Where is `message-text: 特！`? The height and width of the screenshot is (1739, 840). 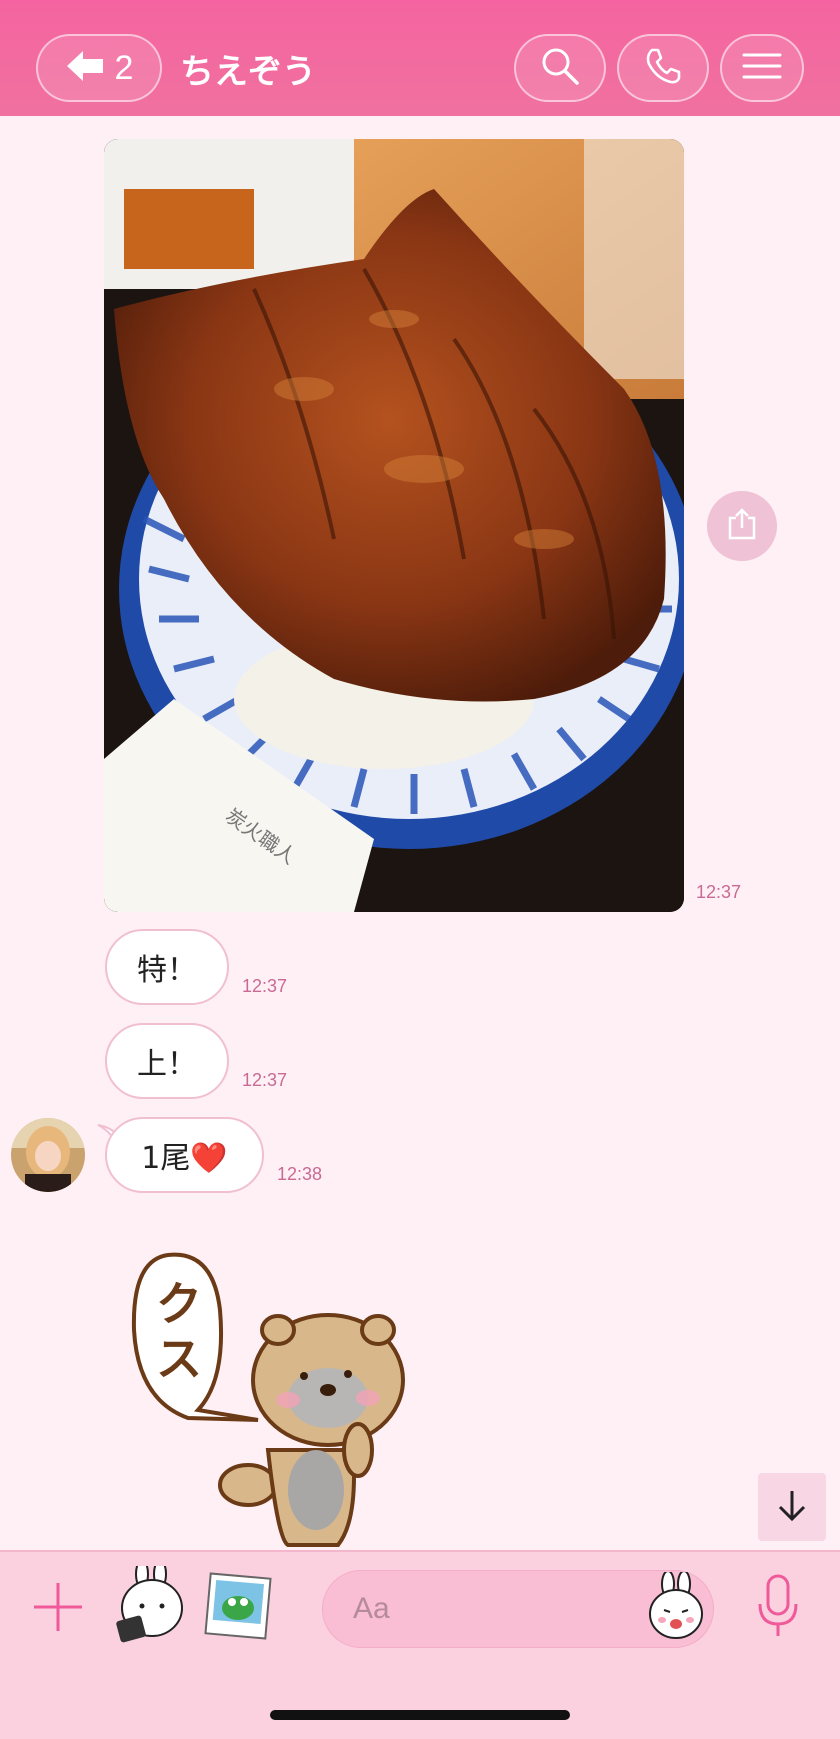
message-text: 特！ is located at coordinates (167, 970).